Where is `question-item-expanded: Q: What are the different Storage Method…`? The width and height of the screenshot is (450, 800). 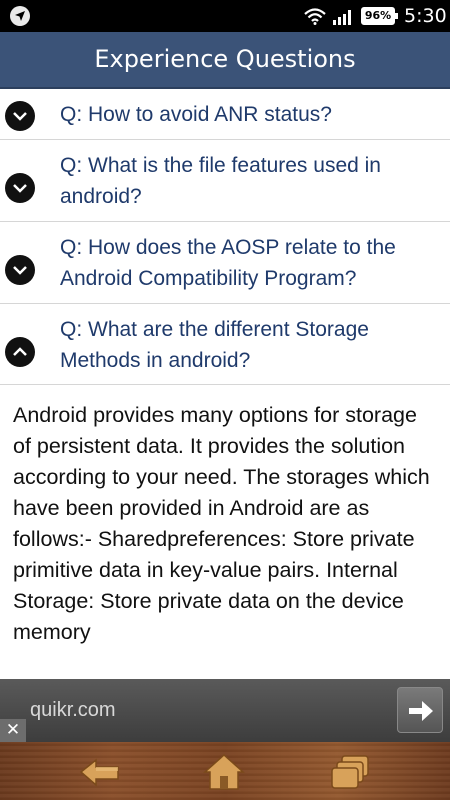 question-item-expanded: Q: What are the different Storage Method… is located at coordinates (225, 344).